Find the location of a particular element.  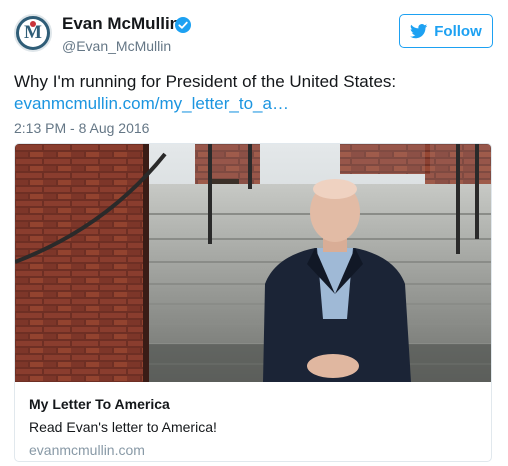

follow-button: Follow is located at coordinates (446, 31).